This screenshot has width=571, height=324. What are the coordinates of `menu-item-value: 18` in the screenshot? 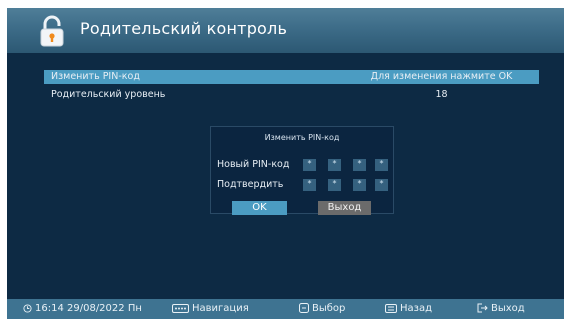 It's located at (441, 94).